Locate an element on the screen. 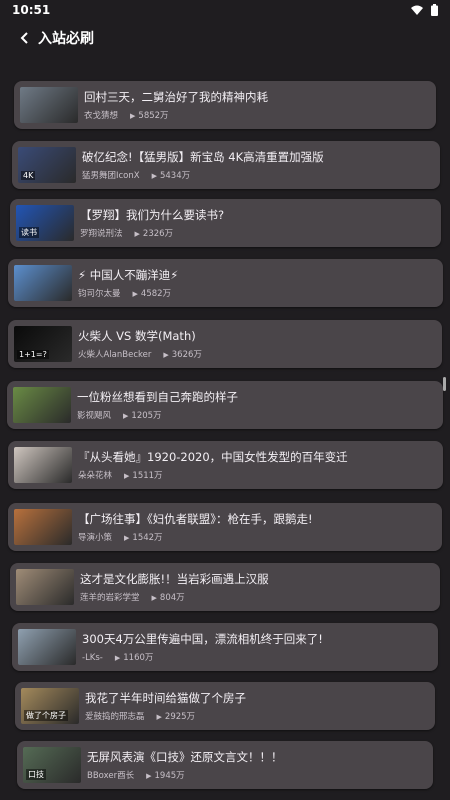  video-title: 300天4万公里传遍中国，漂流相机终于回来了! is located at coordinates (202, 639).